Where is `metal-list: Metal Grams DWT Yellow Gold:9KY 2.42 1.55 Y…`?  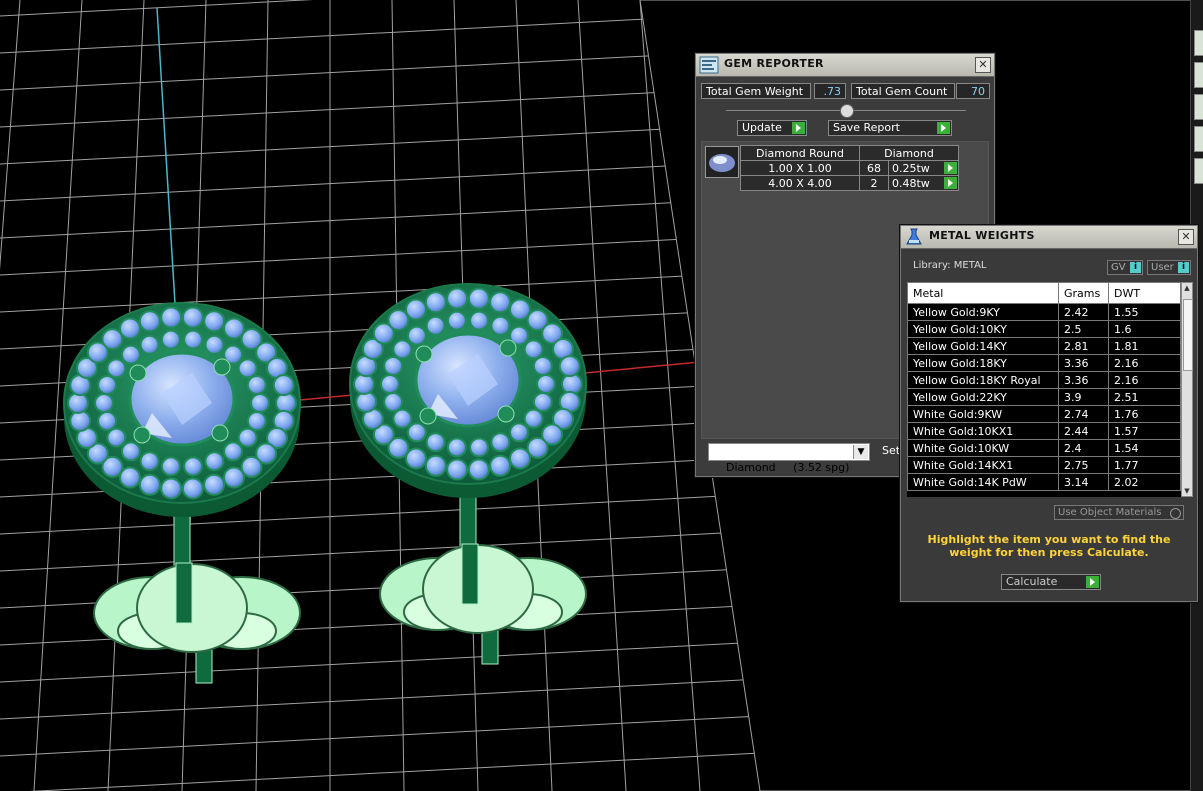 metal-list: Metal Grams DWT Yellow Gold:9KY 2.42 1.55 Y… is located at coordinates (1044, 389).